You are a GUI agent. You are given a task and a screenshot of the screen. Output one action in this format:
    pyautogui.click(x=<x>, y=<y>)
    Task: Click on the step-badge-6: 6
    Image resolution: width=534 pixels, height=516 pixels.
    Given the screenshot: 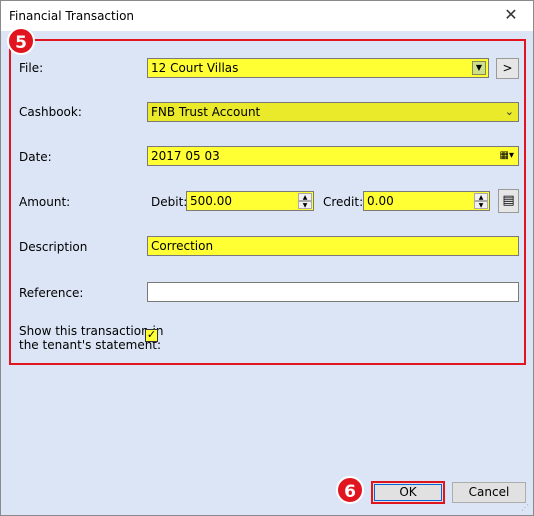 What is the action you would take?
    pyautogui.click(x=350, y=490)
    